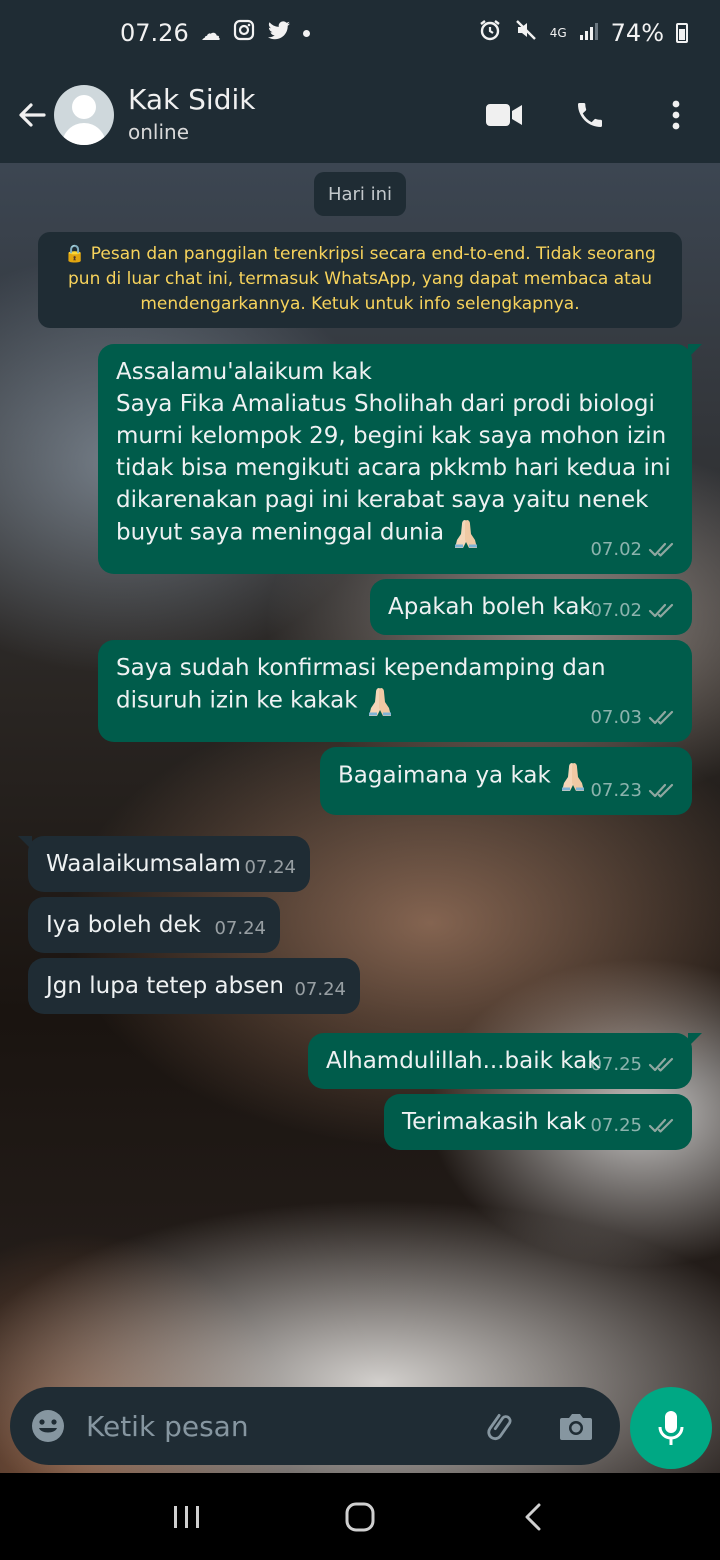 The height and width of the screenshot is (1560, 720). Describe the element at coordinates (463, 1061) in the screenshot. I see `message-text: Alhamdulillah...baik kak` at that location.